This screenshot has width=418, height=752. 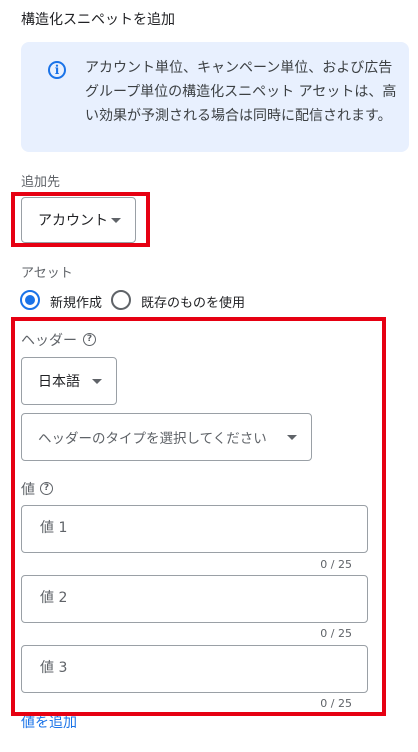 What do you see at coordinates (57, 70) in the screenshot?
I see `info-icon: i` at bounding box center [57, 70].